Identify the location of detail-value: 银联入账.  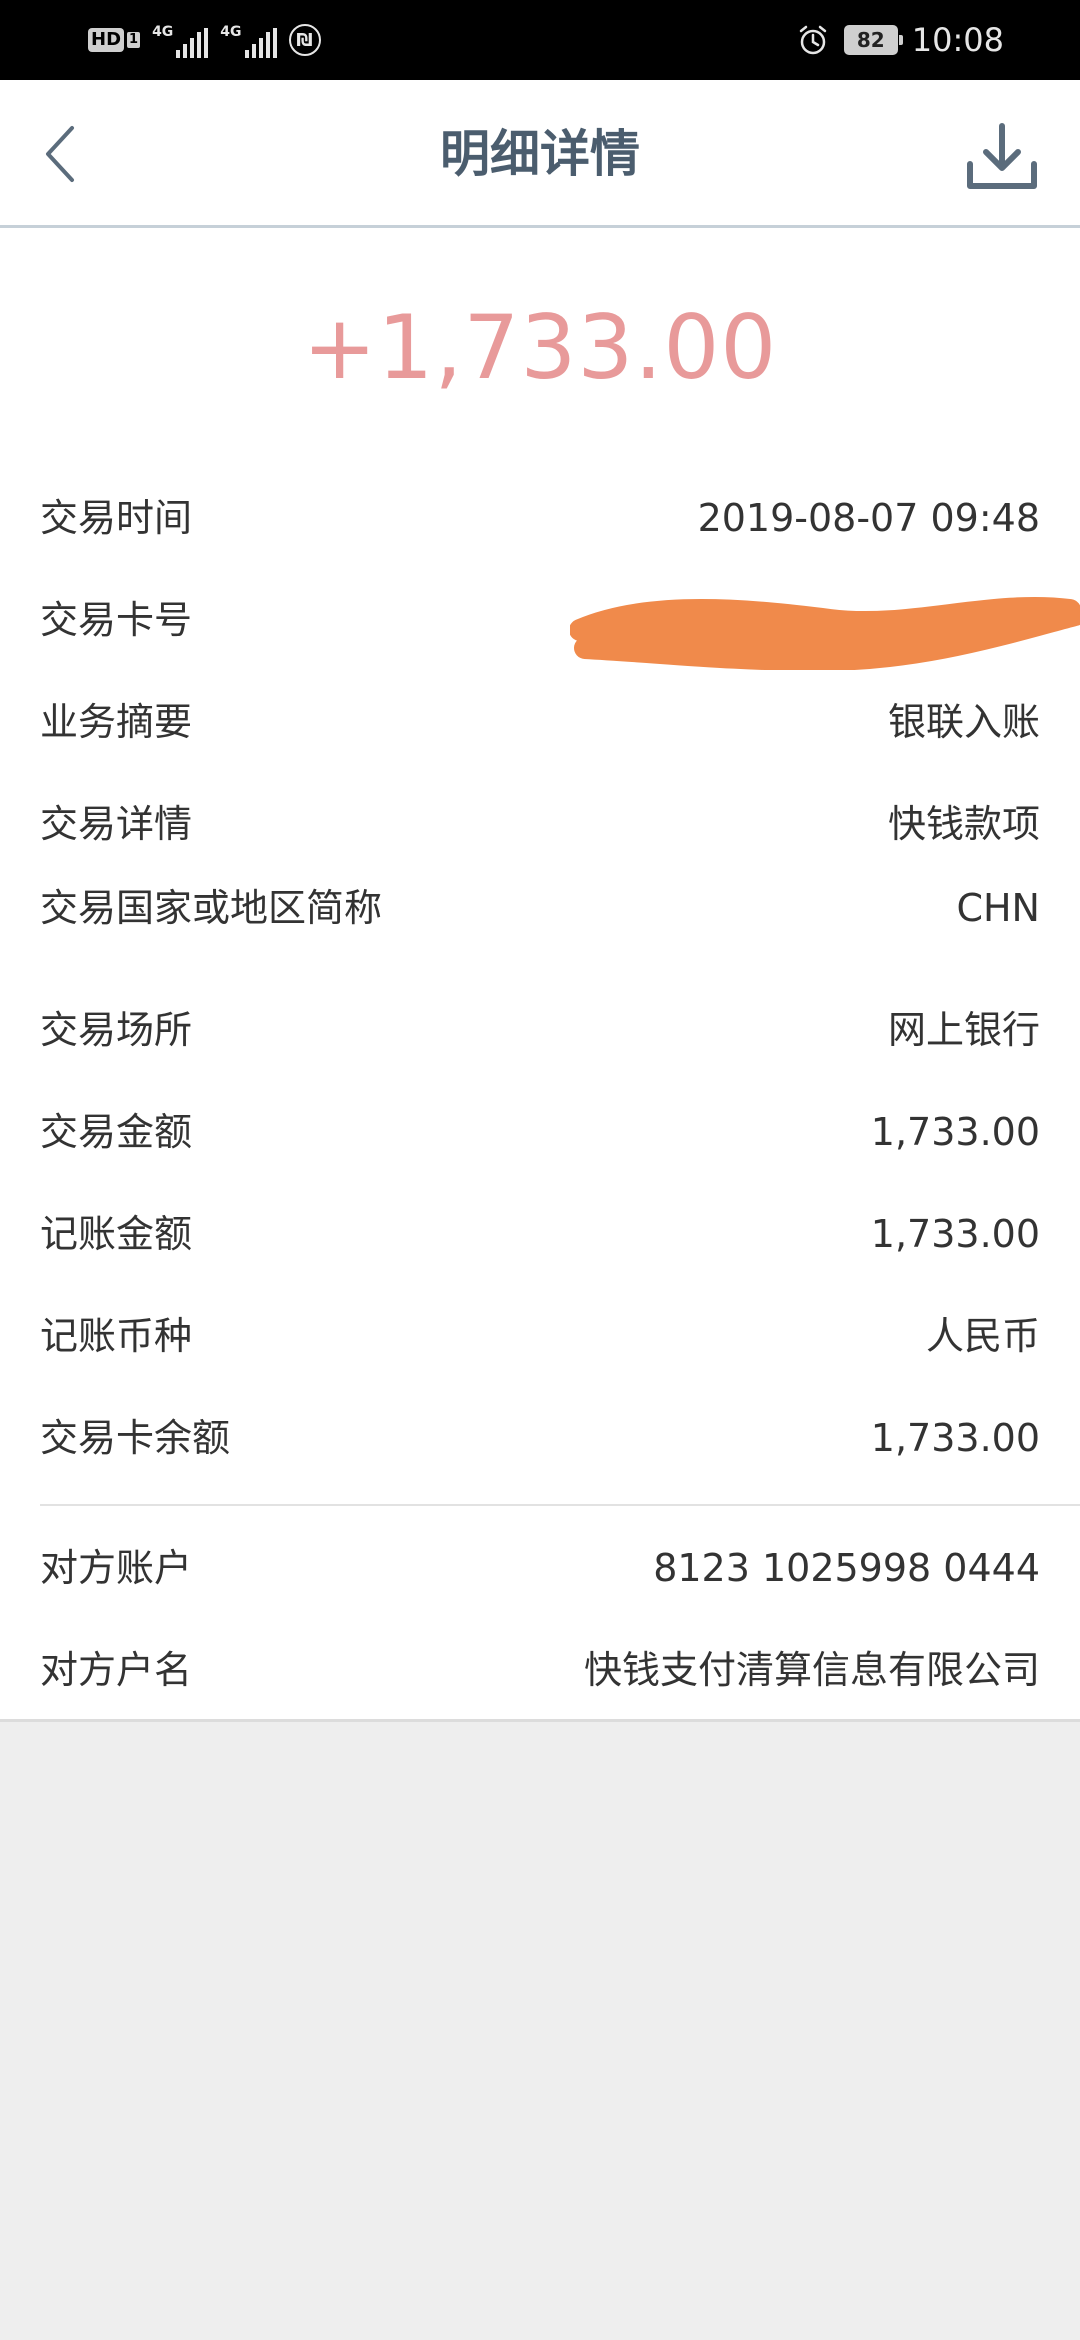
(963, 722).